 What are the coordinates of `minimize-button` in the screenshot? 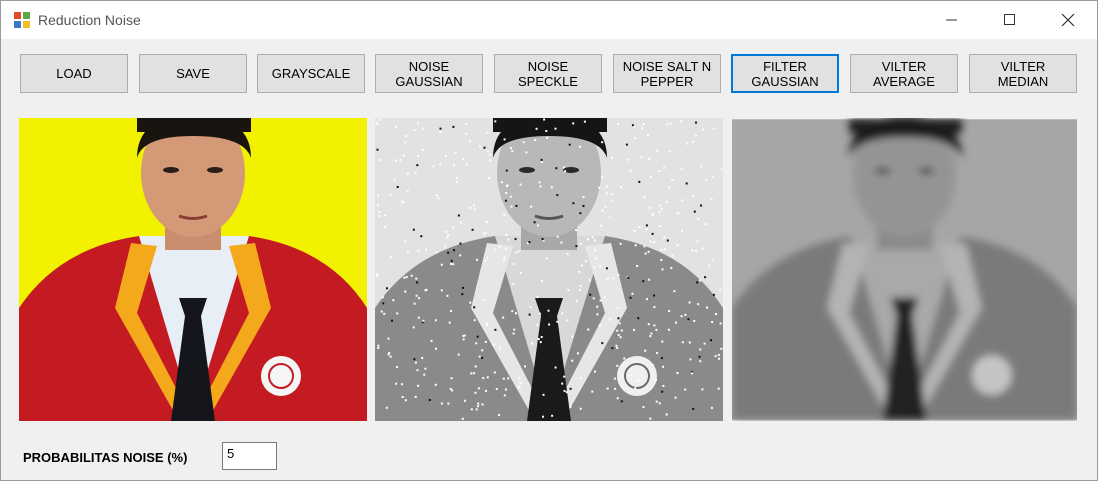 It's located at (952, 20).